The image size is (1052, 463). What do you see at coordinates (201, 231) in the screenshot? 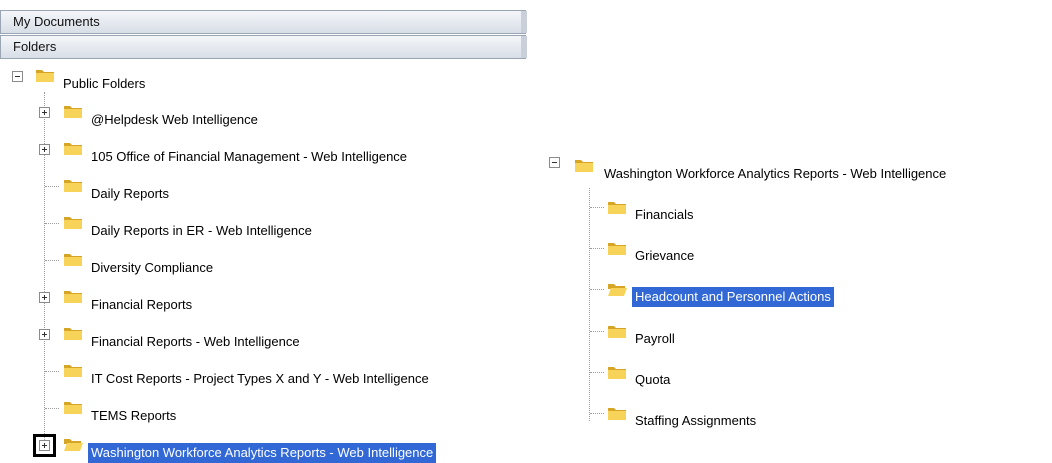
I see `tree-item: Daily Reports in ER - Web Intelligence` at bounding box center [201, 231].